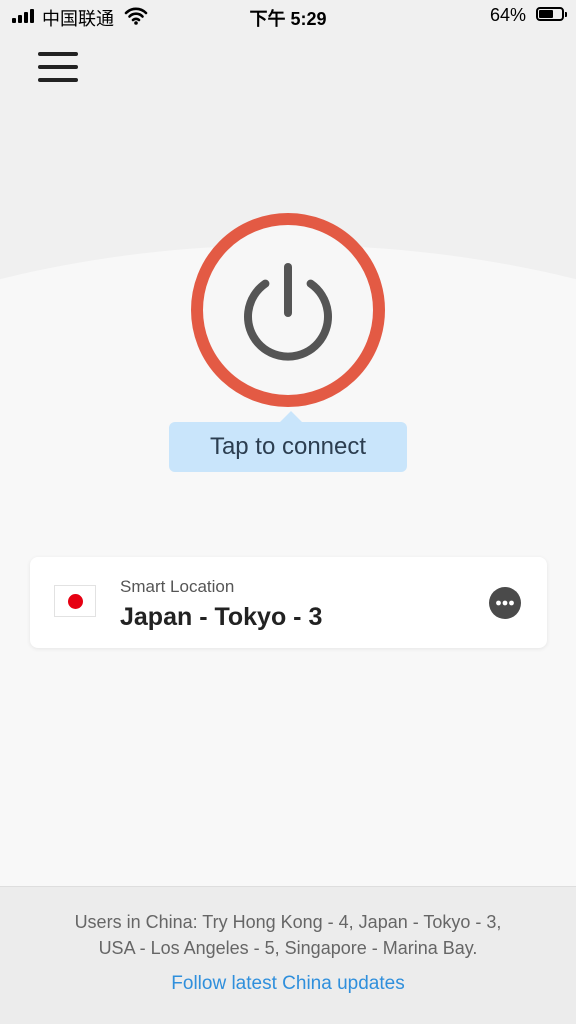  I want to click on tap-to-connect-tooltip: Tap to connect, so click(288, 441).